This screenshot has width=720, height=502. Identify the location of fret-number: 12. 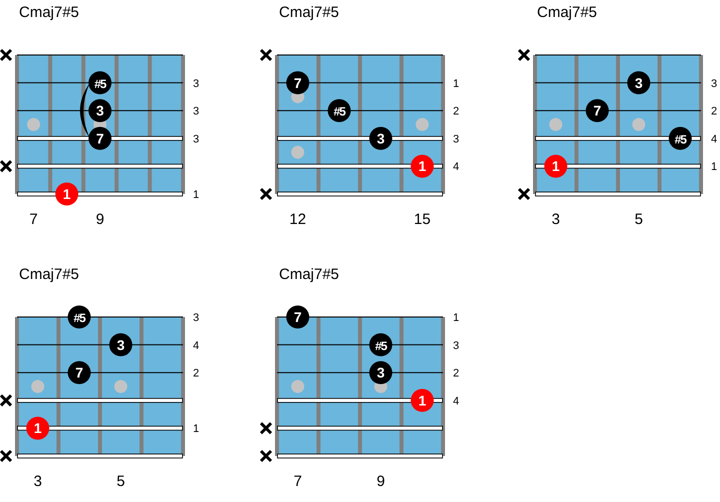
(297, 219).